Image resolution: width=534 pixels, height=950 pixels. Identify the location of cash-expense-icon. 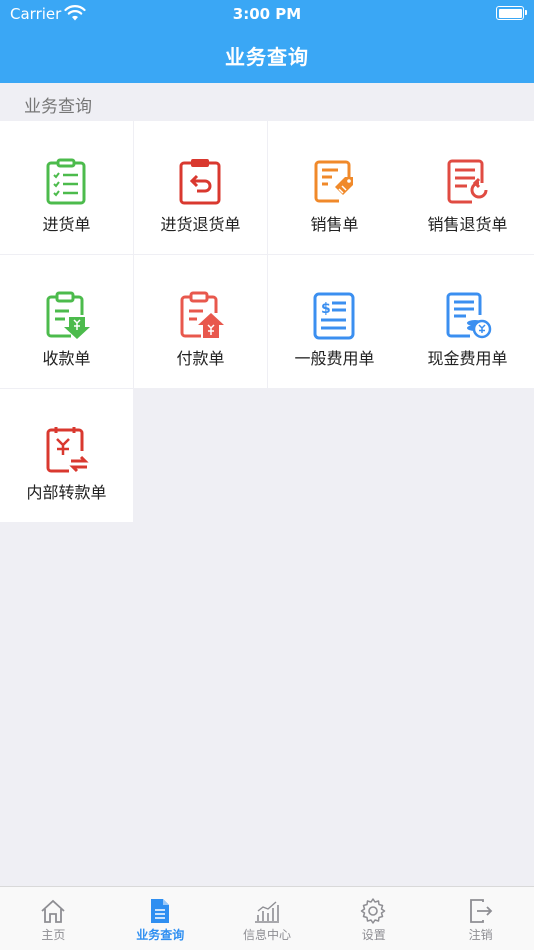
(469, 315).